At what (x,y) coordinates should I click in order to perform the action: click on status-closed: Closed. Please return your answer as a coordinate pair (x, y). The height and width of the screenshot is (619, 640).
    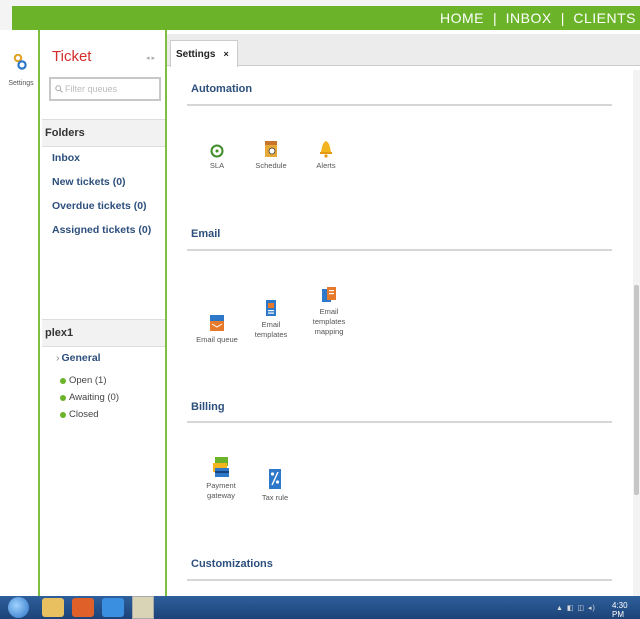
    Looking at the image, I should click on (79, 414).